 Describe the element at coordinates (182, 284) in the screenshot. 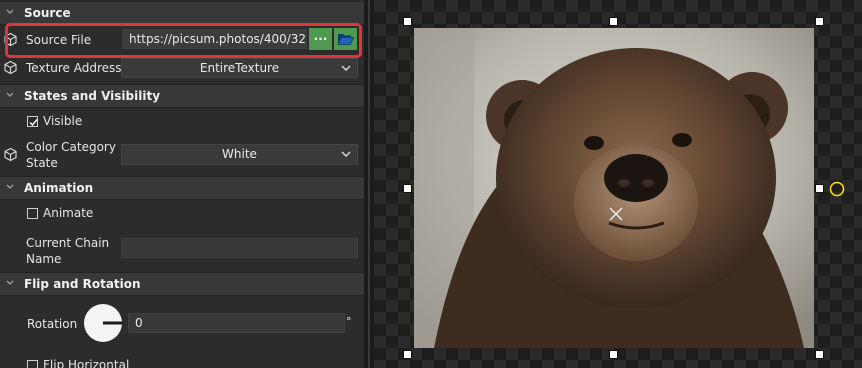

I see `section-flip-rotation: Flip and Rotation` at that location.